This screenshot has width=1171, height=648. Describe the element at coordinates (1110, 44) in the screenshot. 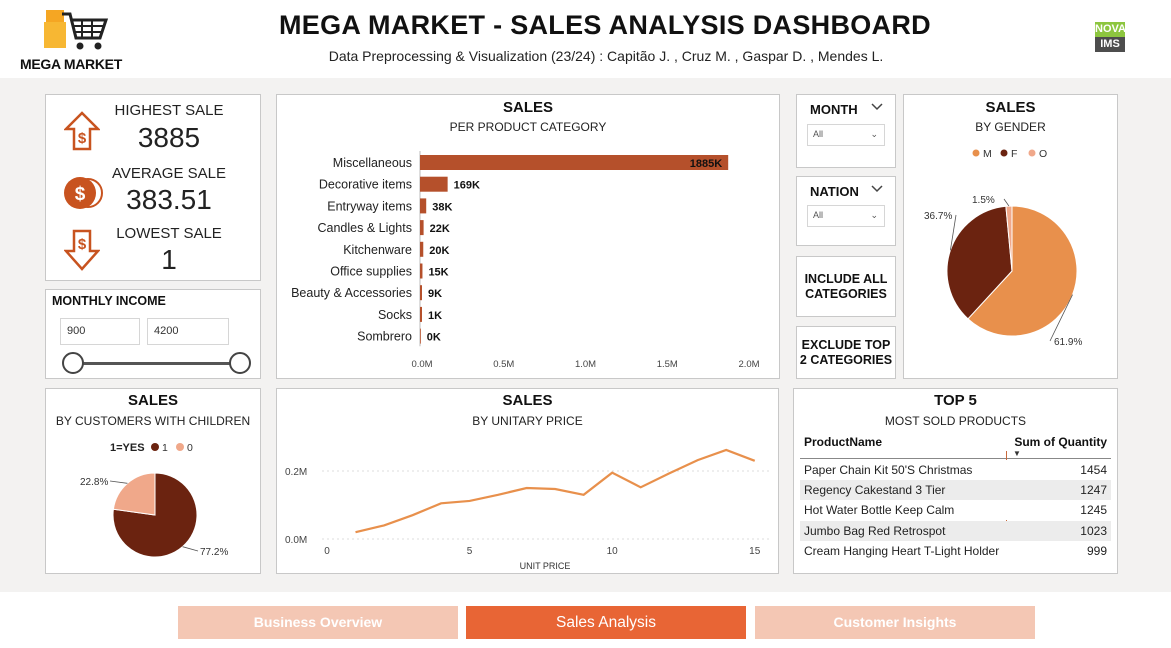

I see `ims-logo-text: IMS` at that location.